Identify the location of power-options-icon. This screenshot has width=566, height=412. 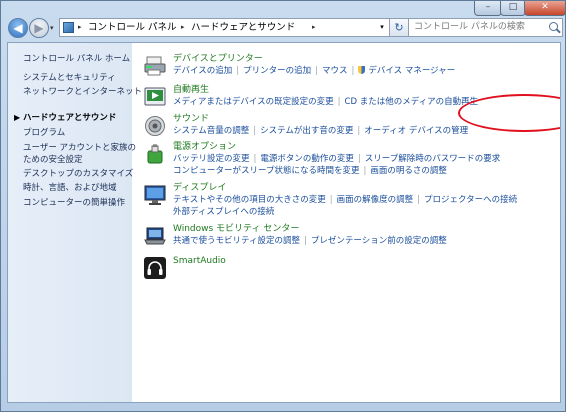
(155, 154).